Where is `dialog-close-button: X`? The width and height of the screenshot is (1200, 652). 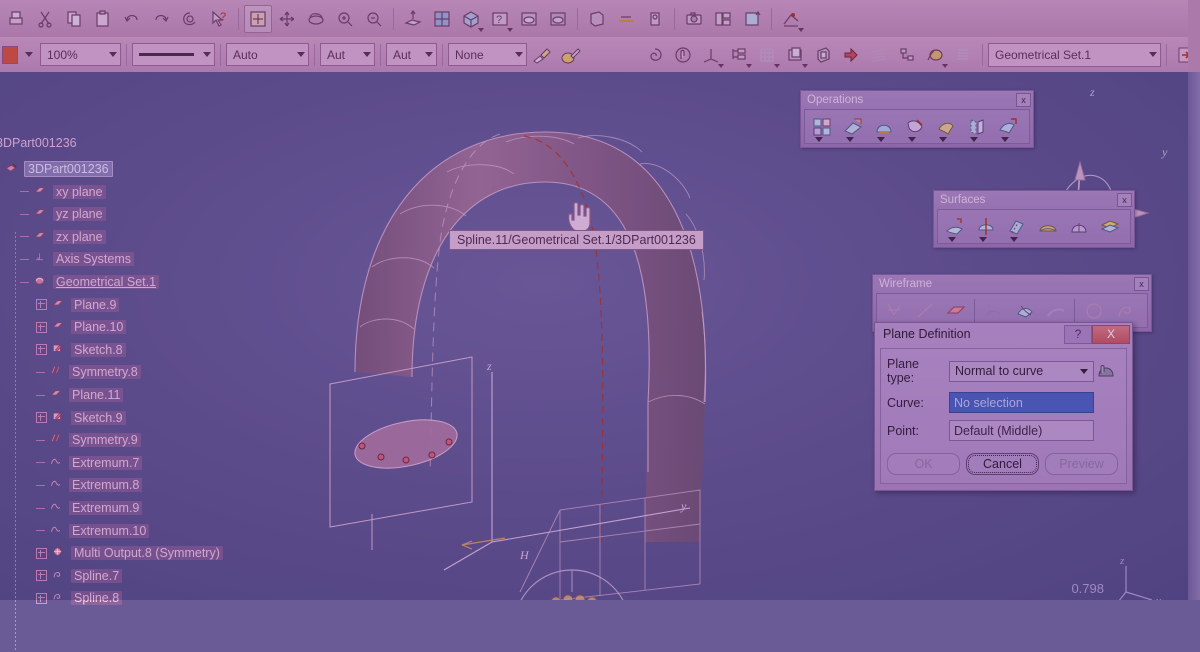
dialog-close-button: X is located at coordinates (1111, 334).